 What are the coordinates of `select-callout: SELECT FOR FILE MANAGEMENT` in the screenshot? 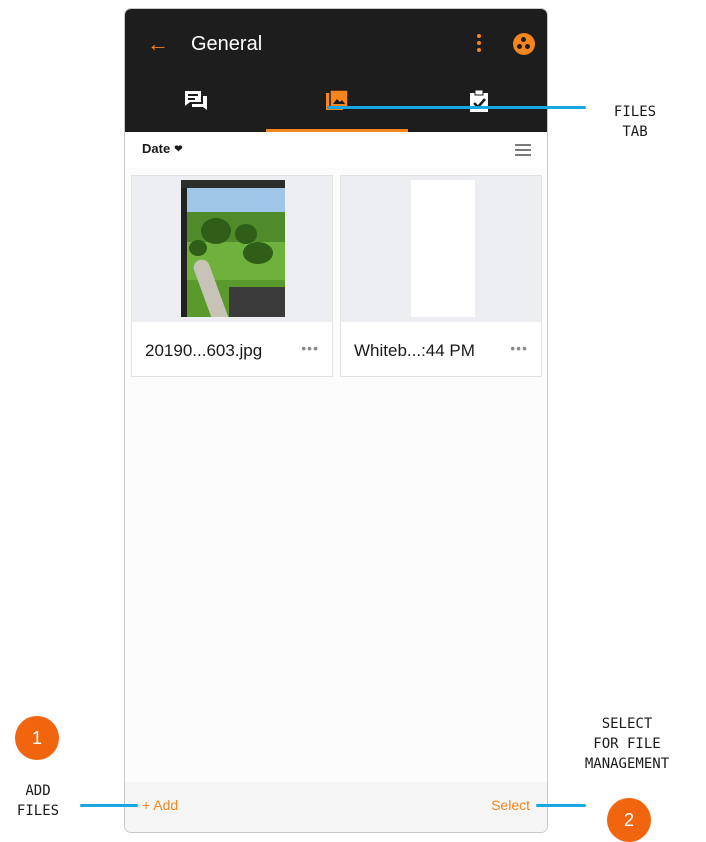 It's located at (627, 744).